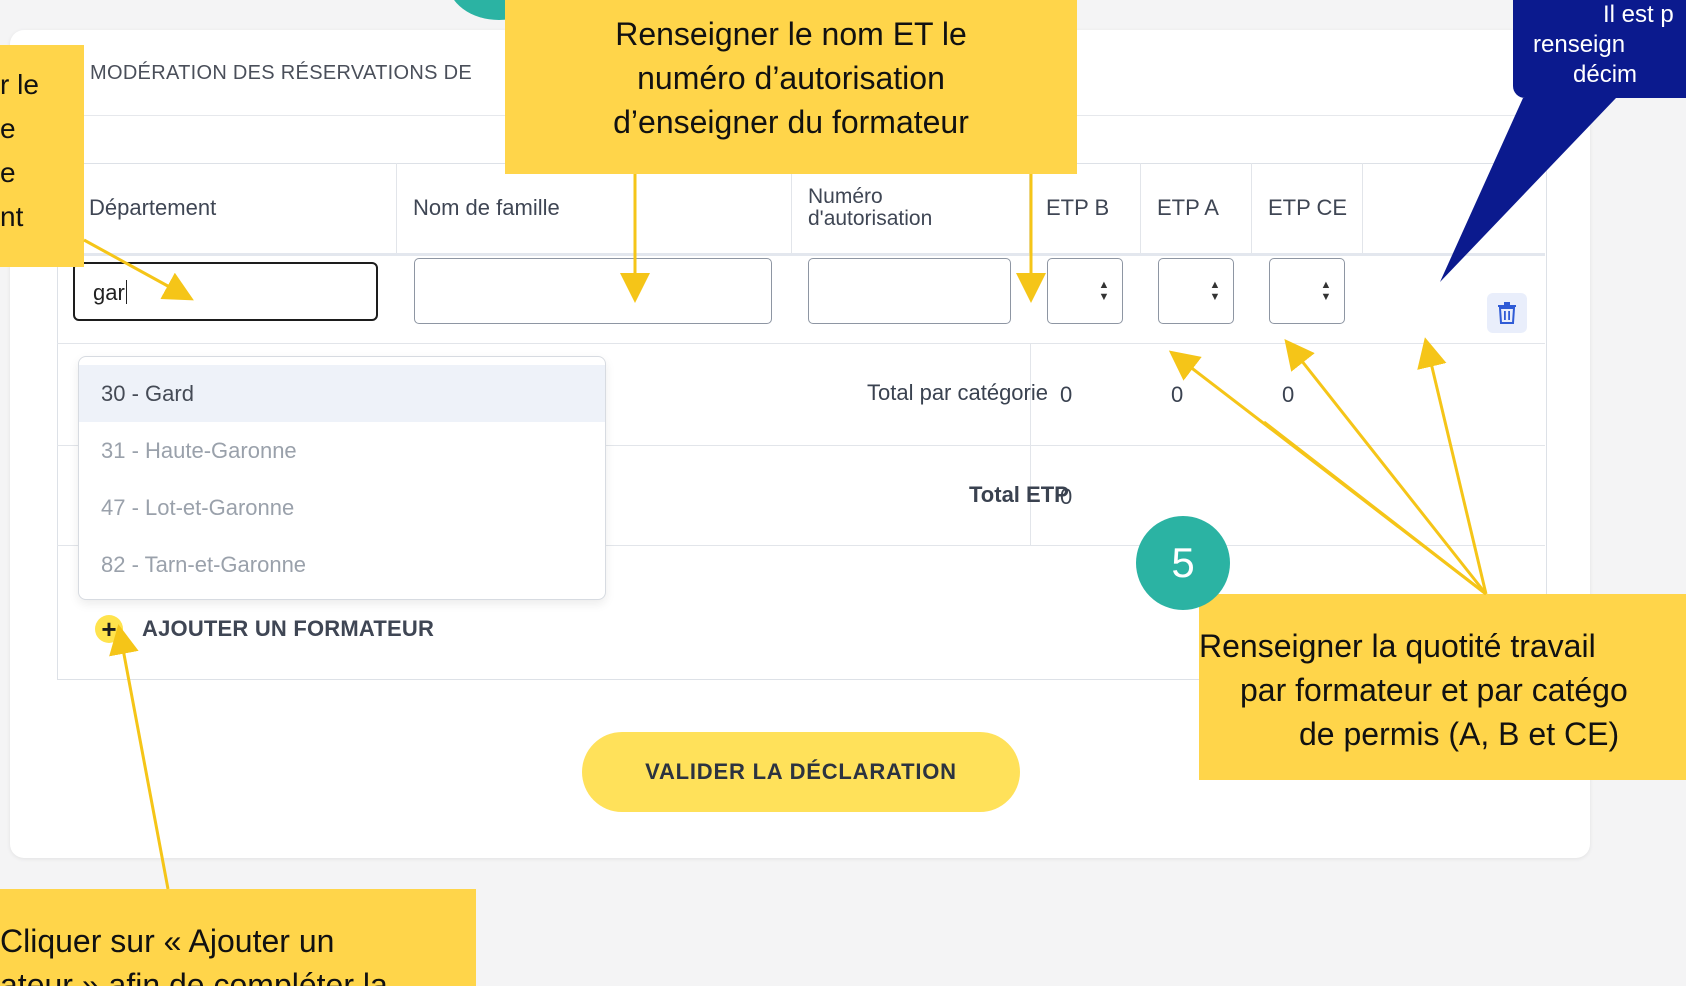 The width and height of the screenshot is (1686, 986). Describe the element at coordinates (1528, 190) in the screenshot. I see `blue-note-pointer` at that location.